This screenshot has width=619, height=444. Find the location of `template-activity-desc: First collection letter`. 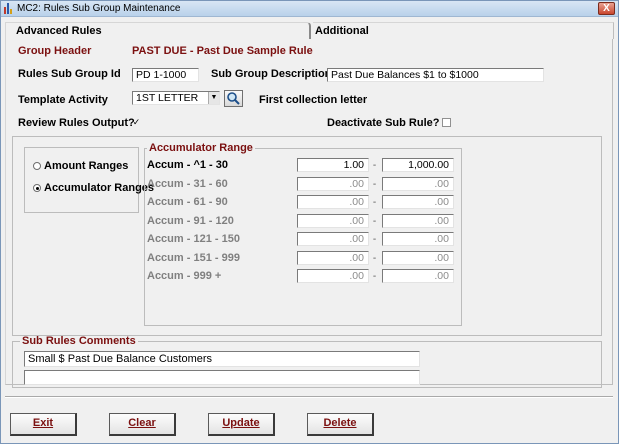

template-activity-desc: First collection letter is located at coordinates (313, 100).